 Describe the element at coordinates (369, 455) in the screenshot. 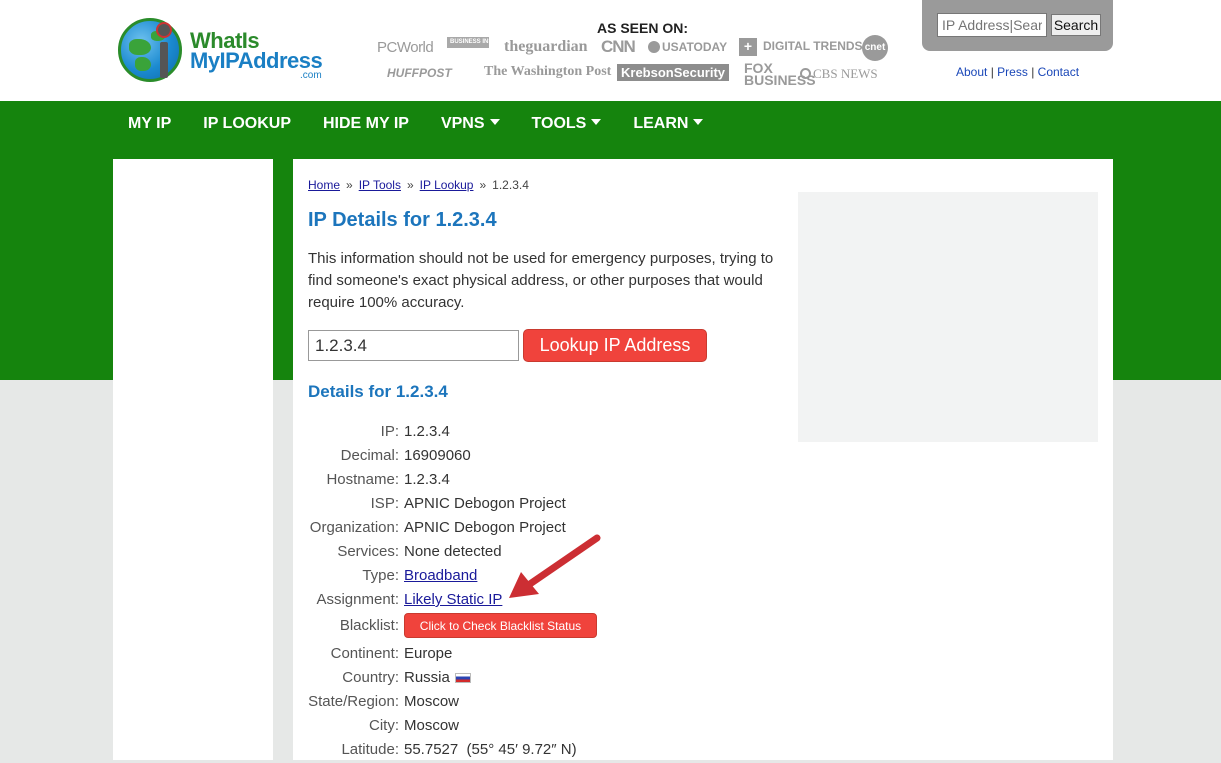

I see `detail-label: Decimal:` at that location.